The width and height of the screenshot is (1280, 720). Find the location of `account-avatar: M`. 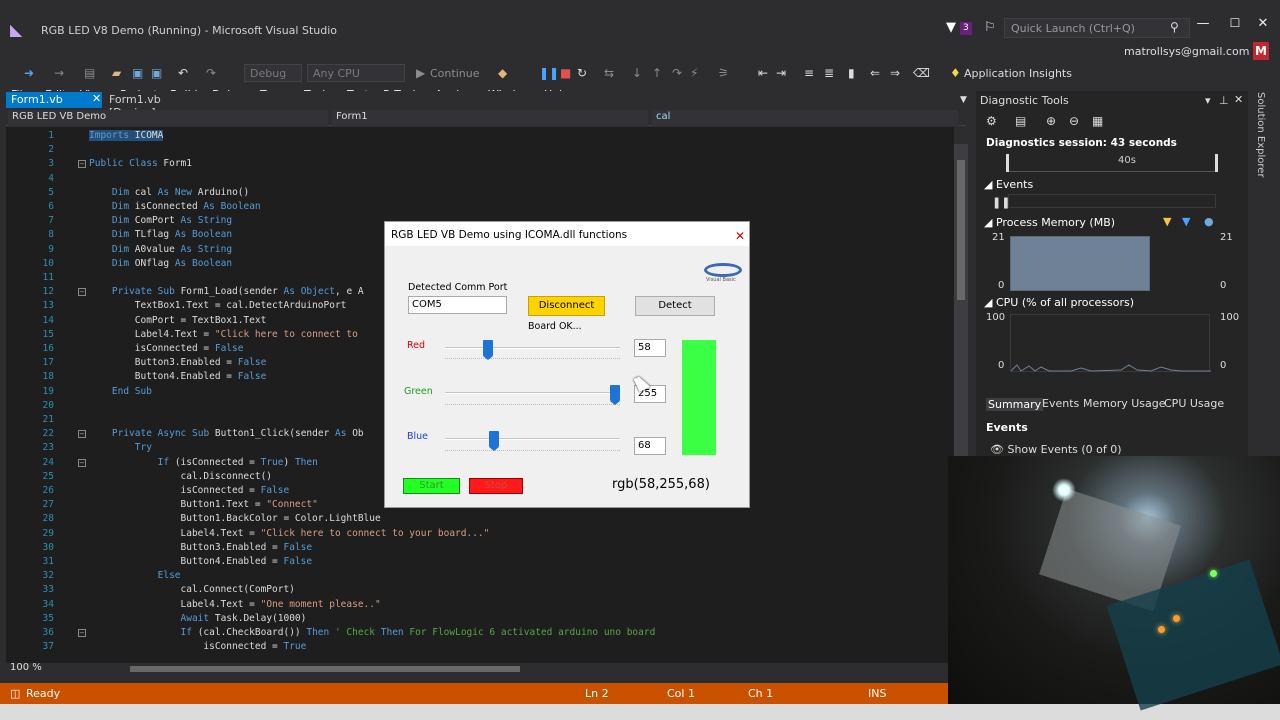

account-avatar: M is located at coordinates (1261, 51).